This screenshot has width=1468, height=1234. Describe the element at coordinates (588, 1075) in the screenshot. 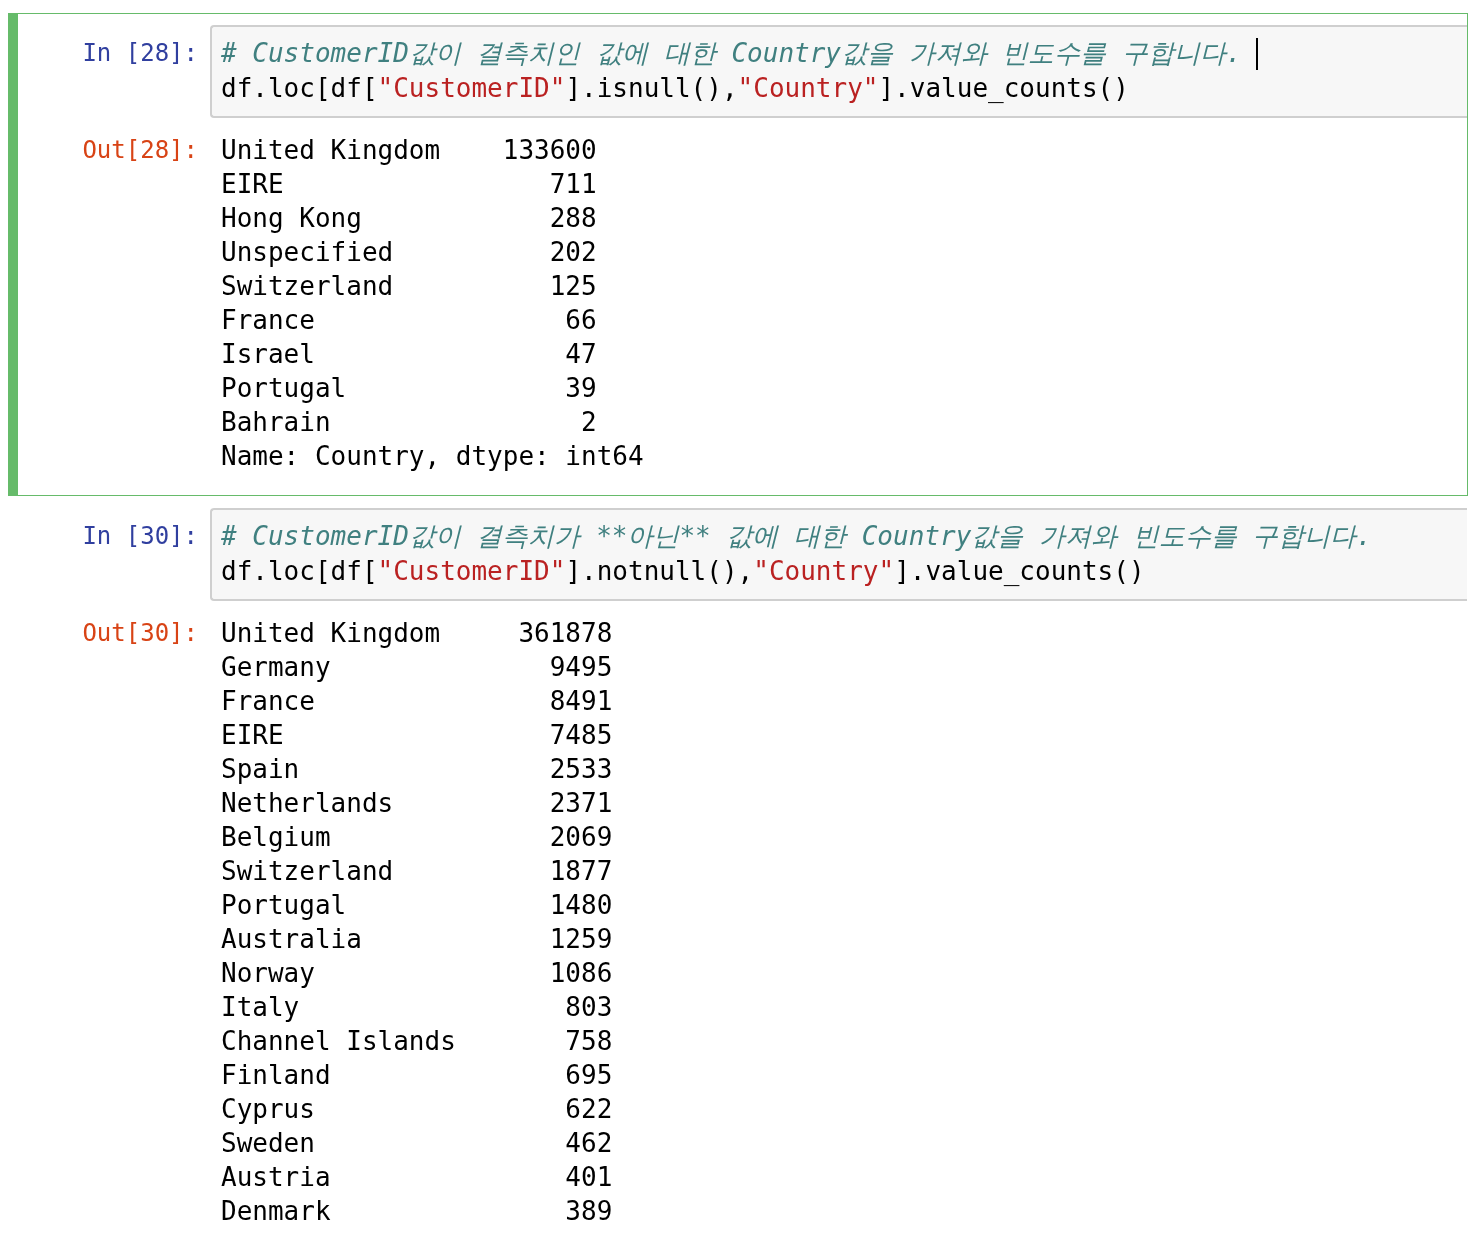

I see `count-value: 695` at that location.